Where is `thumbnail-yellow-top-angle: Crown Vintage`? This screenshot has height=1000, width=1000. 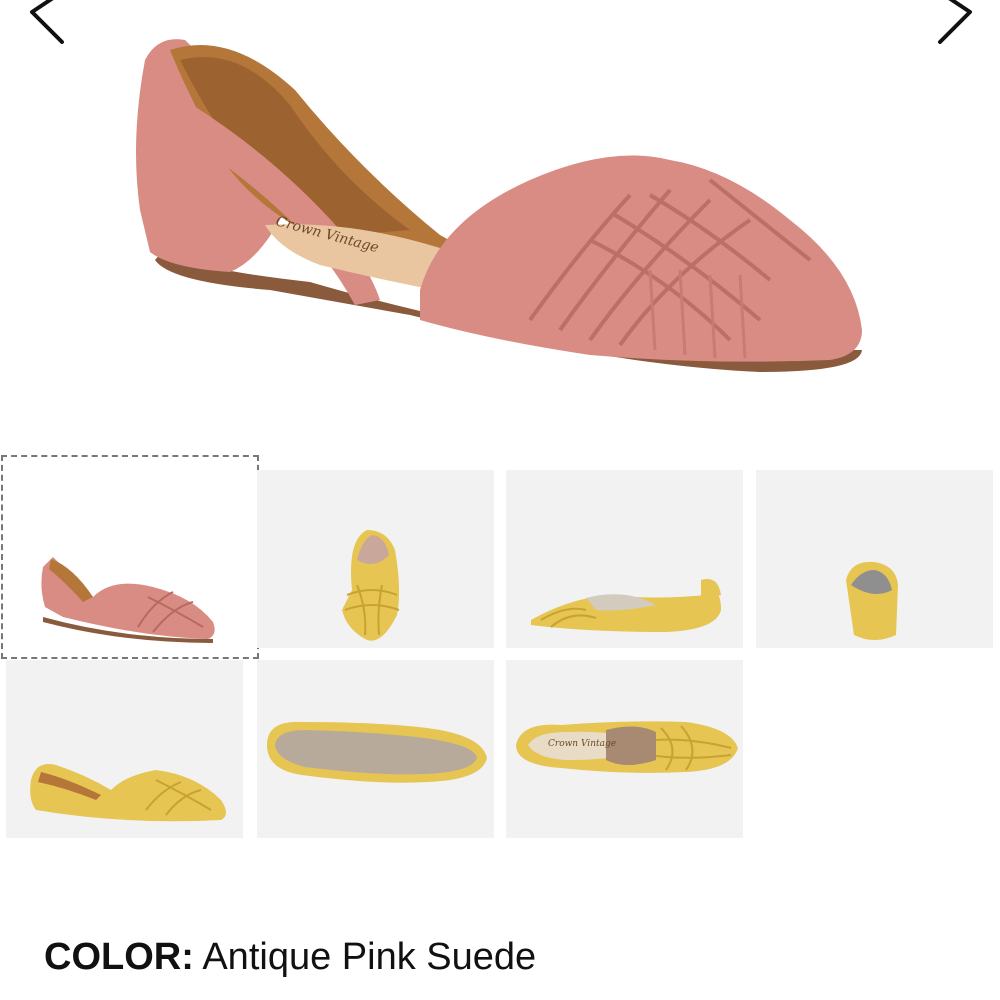
thumbnail-yellow-top-angle: Crown Vintage is located at coordinates (624, 749).